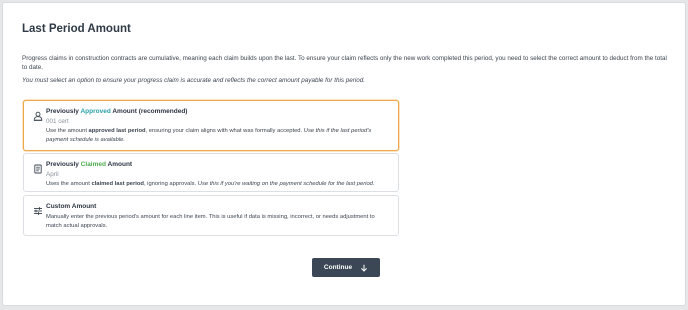 Image resolution: width=688 pixels, height=310 pixels. I want to click on document-icon, so click(38, 167).